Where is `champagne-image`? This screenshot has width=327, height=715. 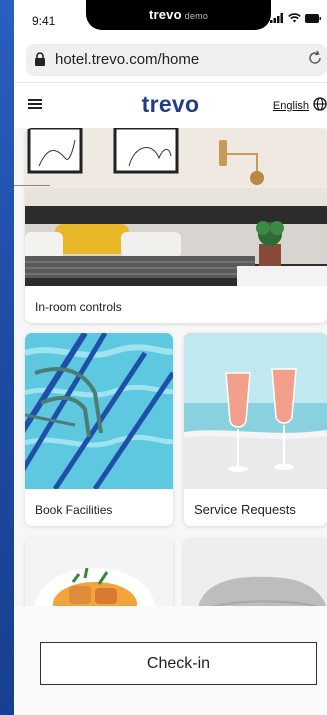
champagne-image is located at coordinates (255, 411).